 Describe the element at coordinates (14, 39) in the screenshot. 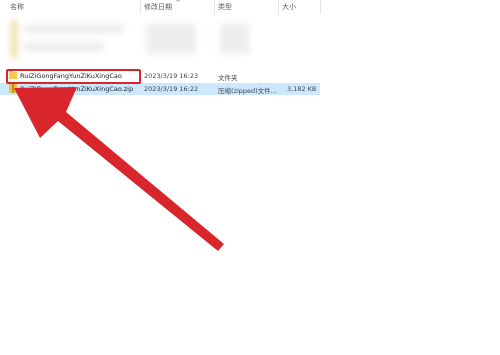

I see `blurred-folder-icon` at that location.